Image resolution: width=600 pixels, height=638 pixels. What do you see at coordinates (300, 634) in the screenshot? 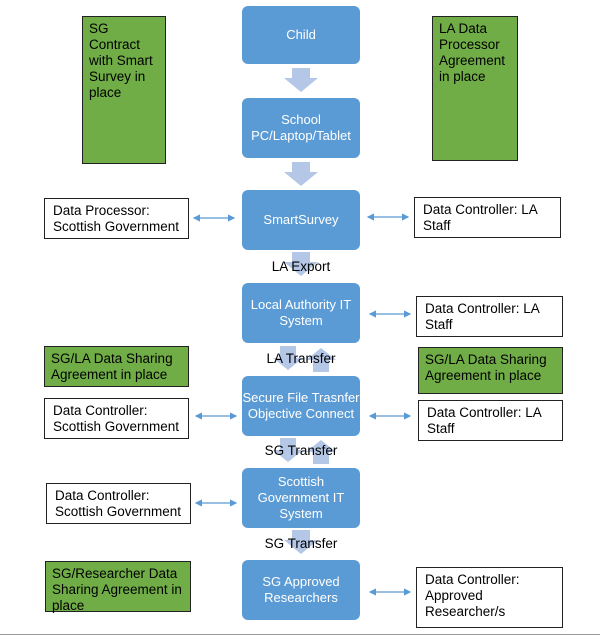
I see `bottom-rule` at bounding box center [300, 634].